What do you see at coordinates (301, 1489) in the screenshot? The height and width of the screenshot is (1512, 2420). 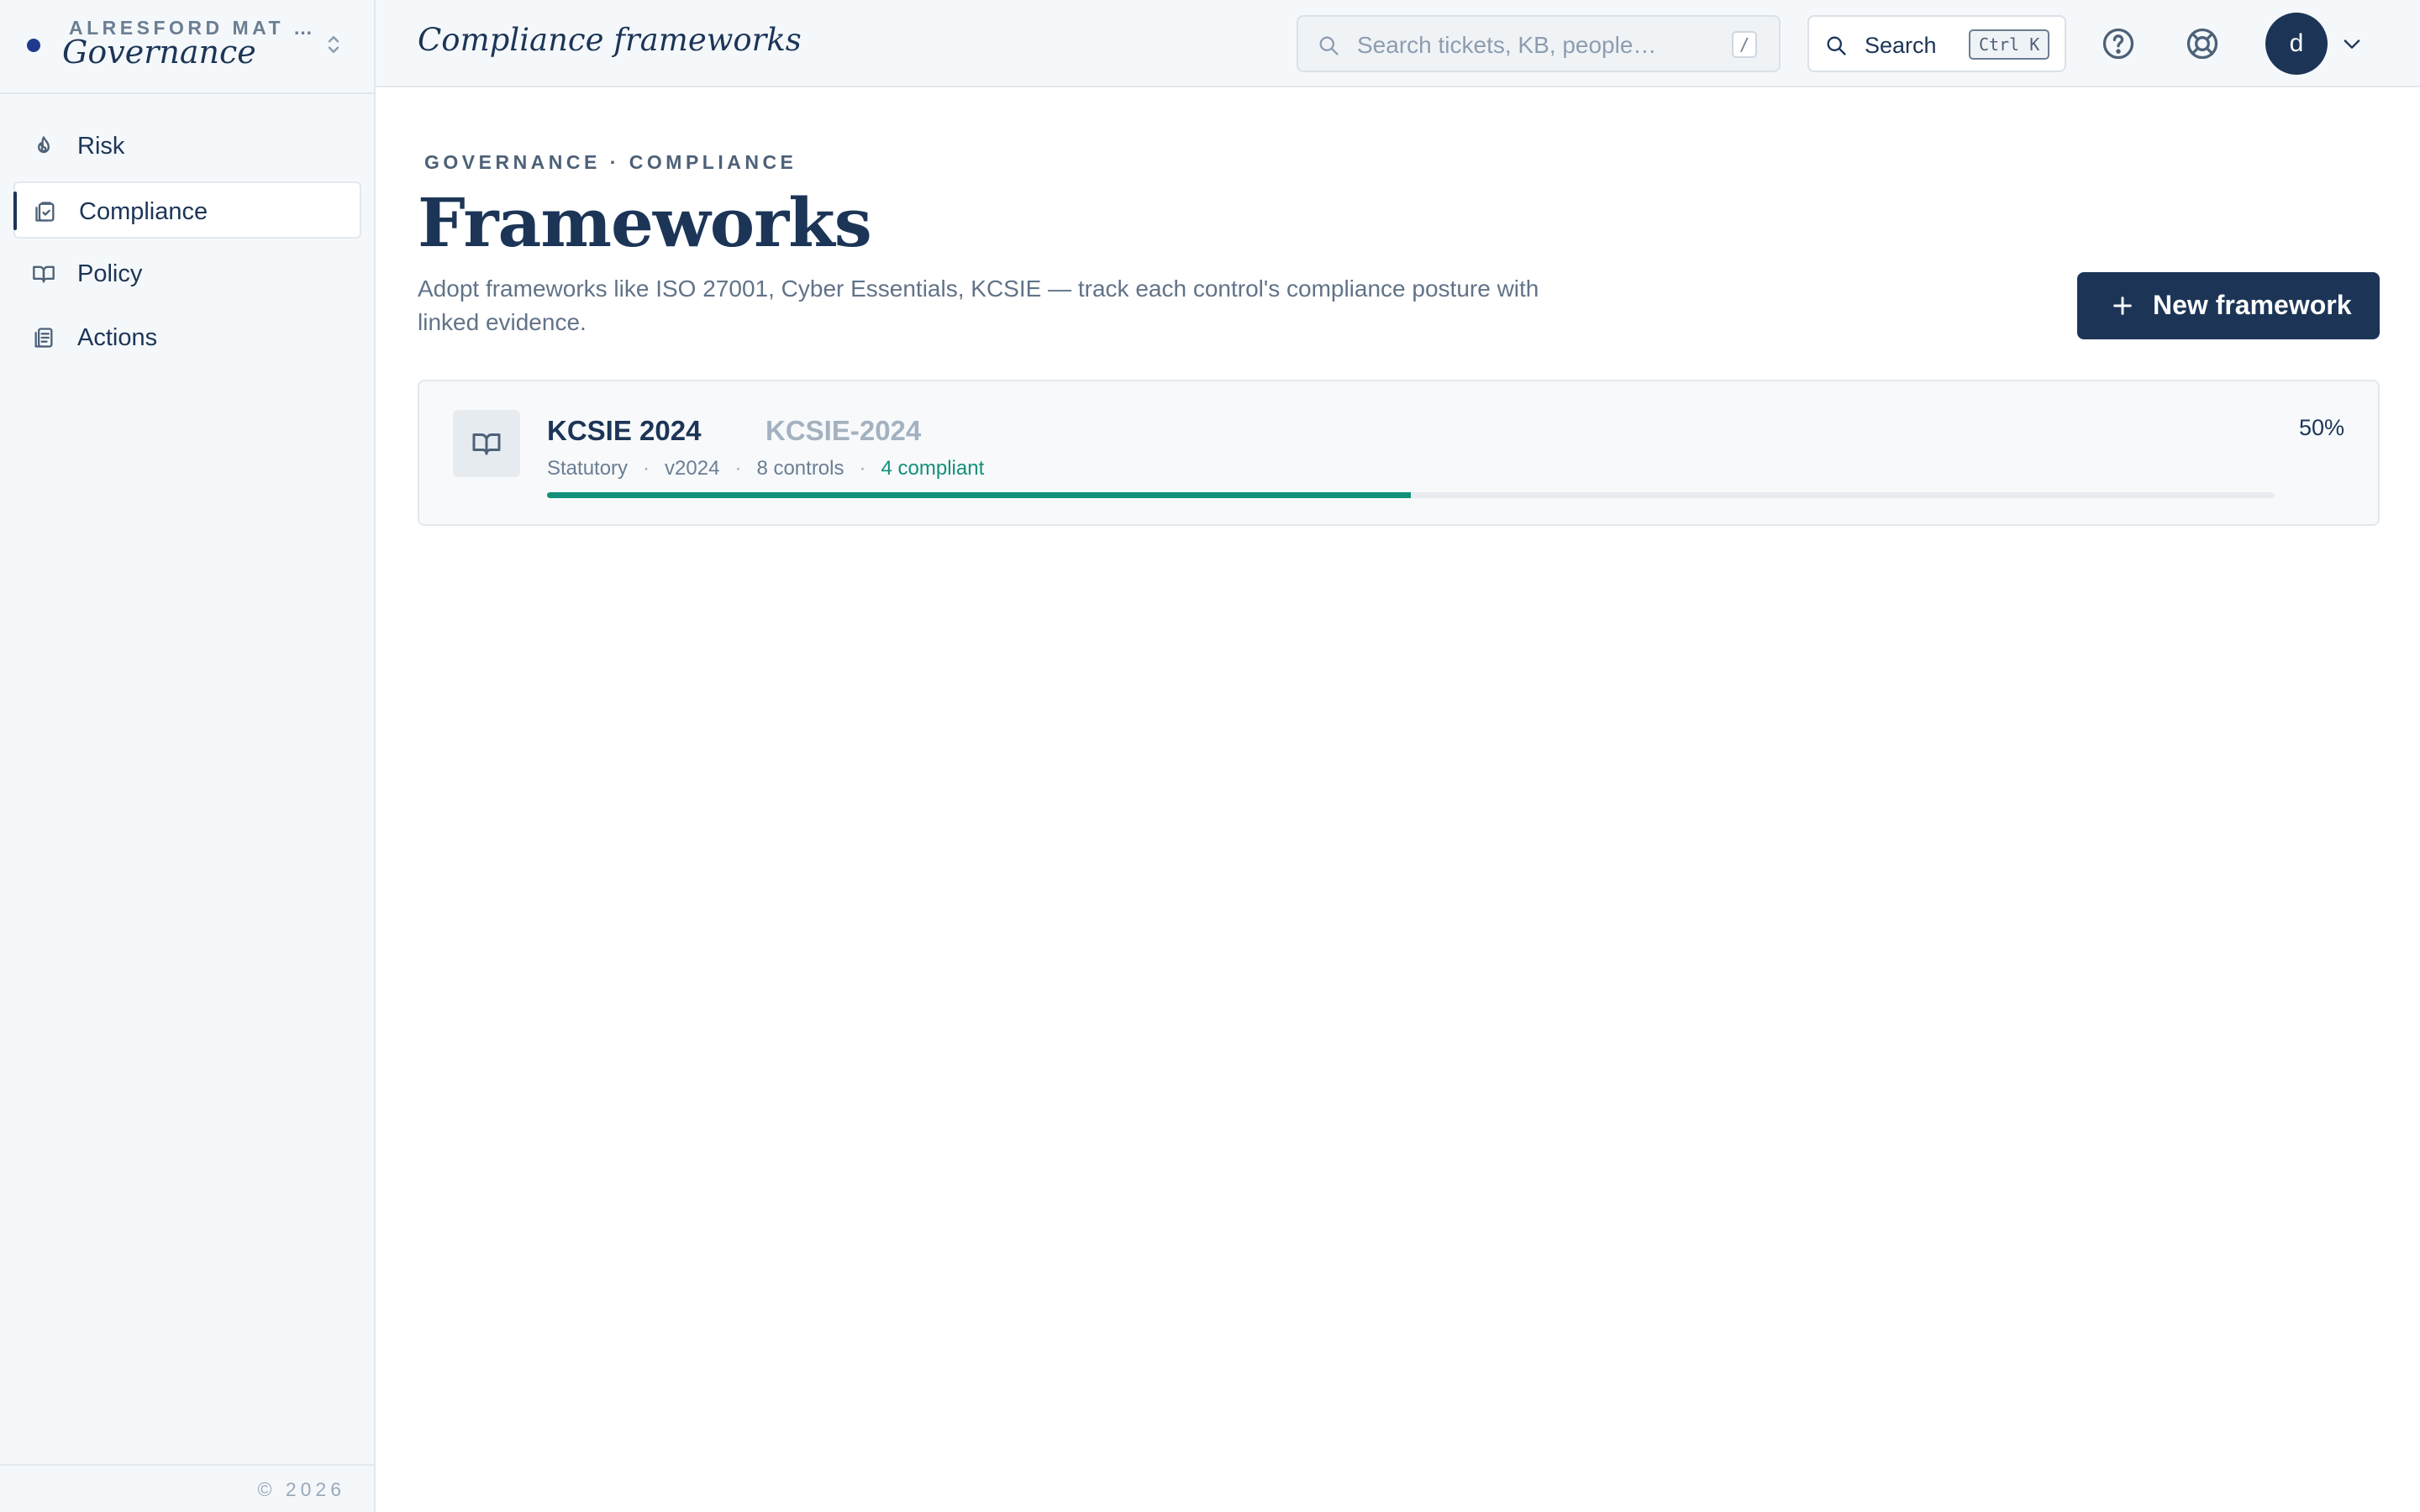 I see `copyright-text: © 2026` at bounding box center [301, 1489].